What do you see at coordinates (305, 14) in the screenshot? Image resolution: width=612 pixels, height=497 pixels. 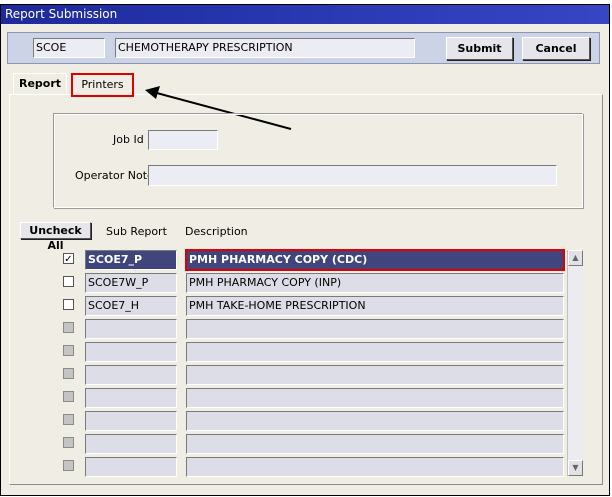 I see `window-title: Report Submission` at bounding box center [305, 14].